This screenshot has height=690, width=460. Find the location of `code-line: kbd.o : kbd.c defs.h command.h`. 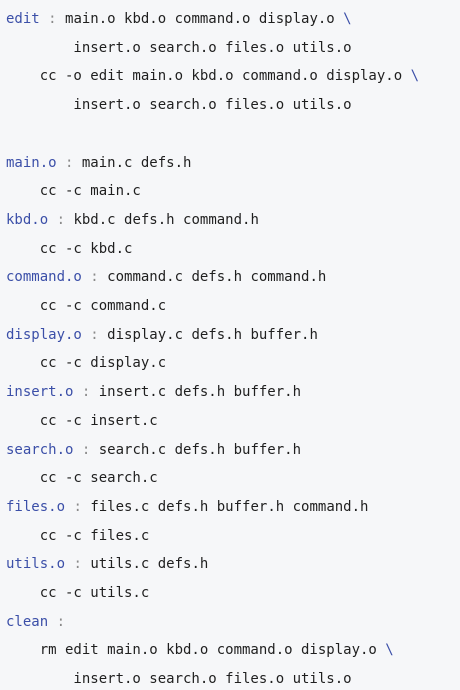

code-line: kbd.o : kbd.c defs.h command.h is located at coordinates (132, 220).